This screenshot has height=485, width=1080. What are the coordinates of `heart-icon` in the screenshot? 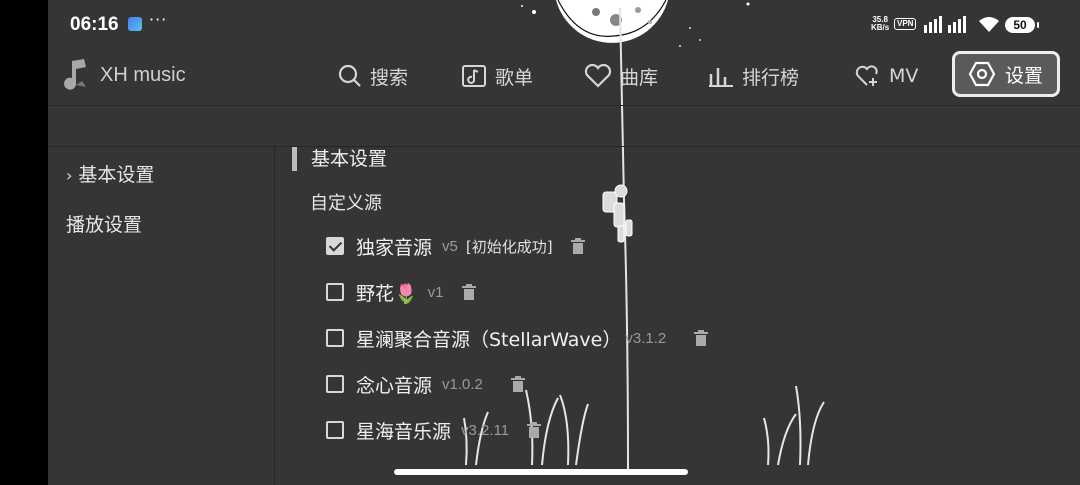 It's located at (598, 76).